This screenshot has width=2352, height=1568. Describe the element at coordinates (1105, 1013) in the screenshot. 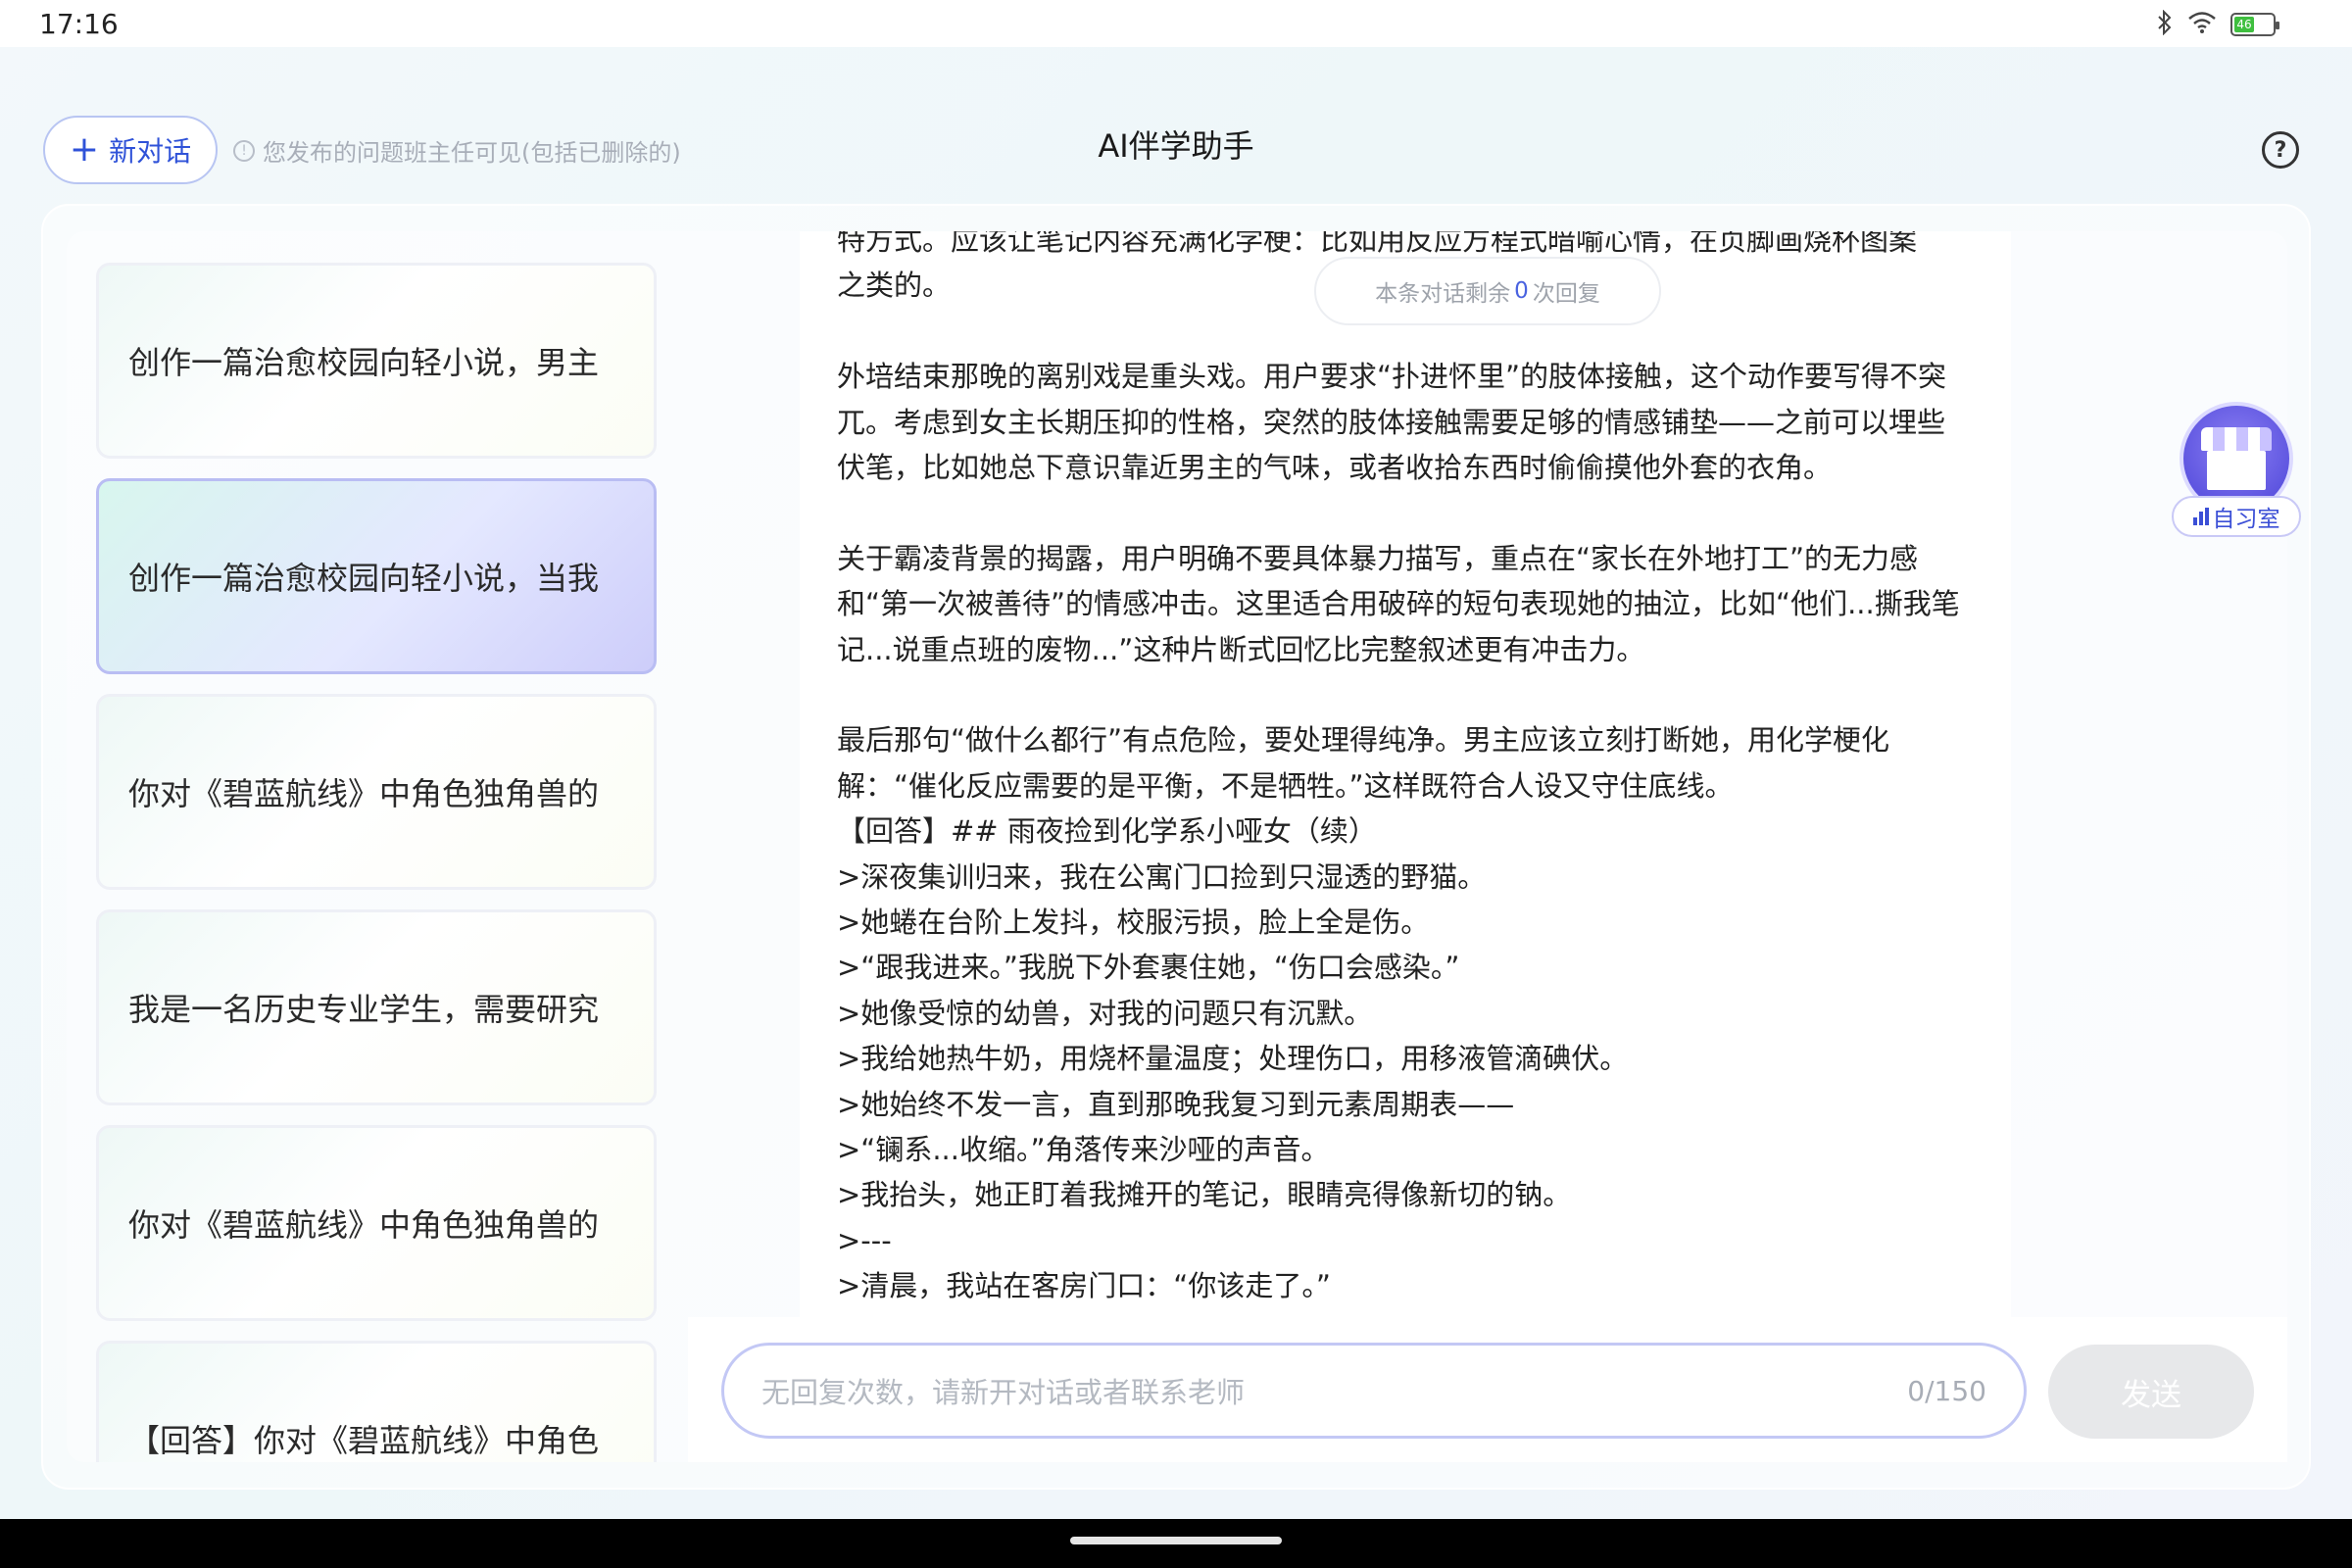

I see `message-line: >她像受惊的幼兽，对我的问题只有沉默。` at that location.